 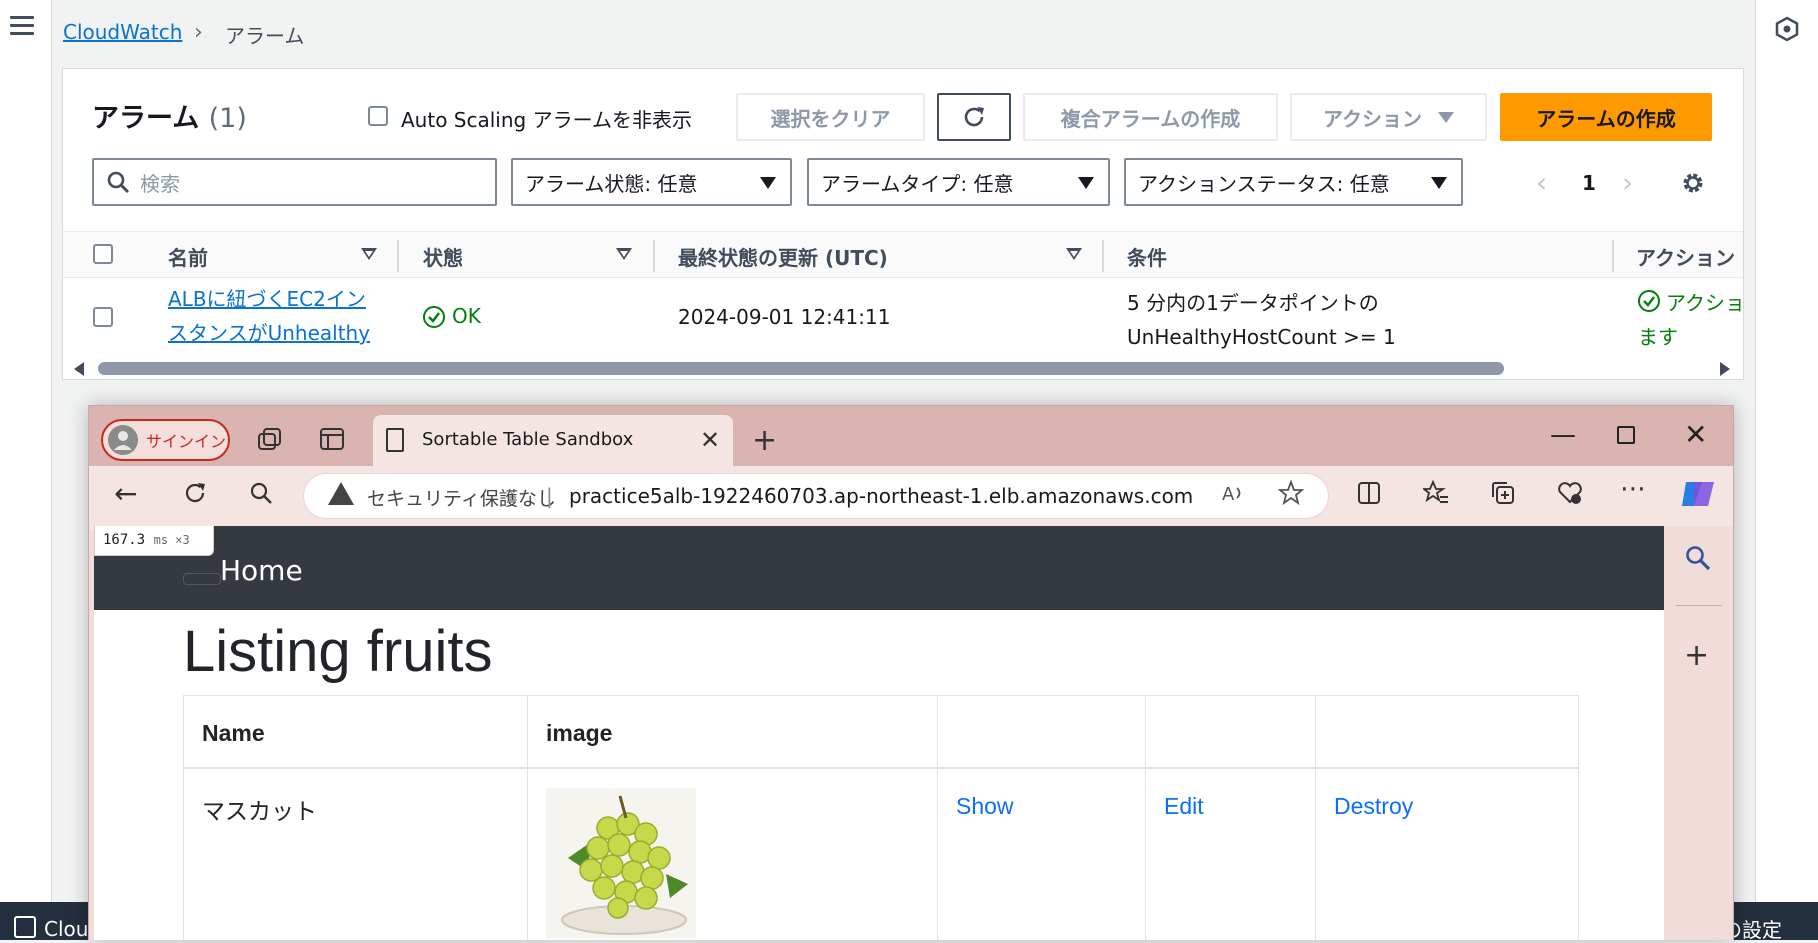 What do you see at coordinates (527, 439) in the screenshot?
I see `tab-title: Sortable Table Sandbox` at bounding box center [527, 439].